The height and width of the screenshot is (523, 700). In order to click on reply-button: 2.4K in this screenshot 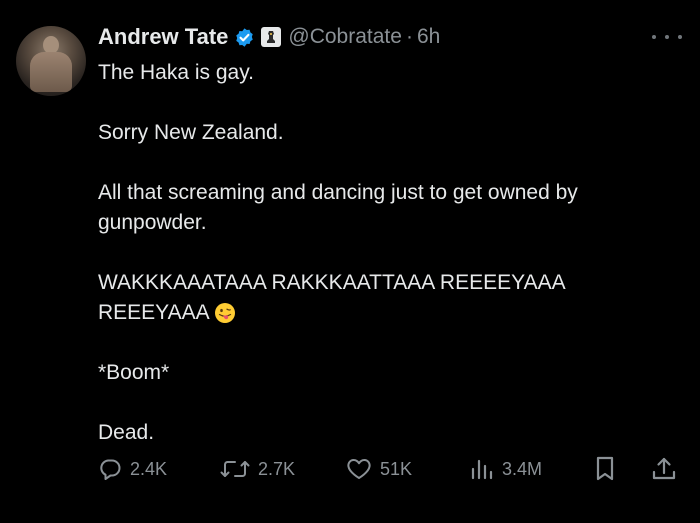, I will do `click(132, 469)`.